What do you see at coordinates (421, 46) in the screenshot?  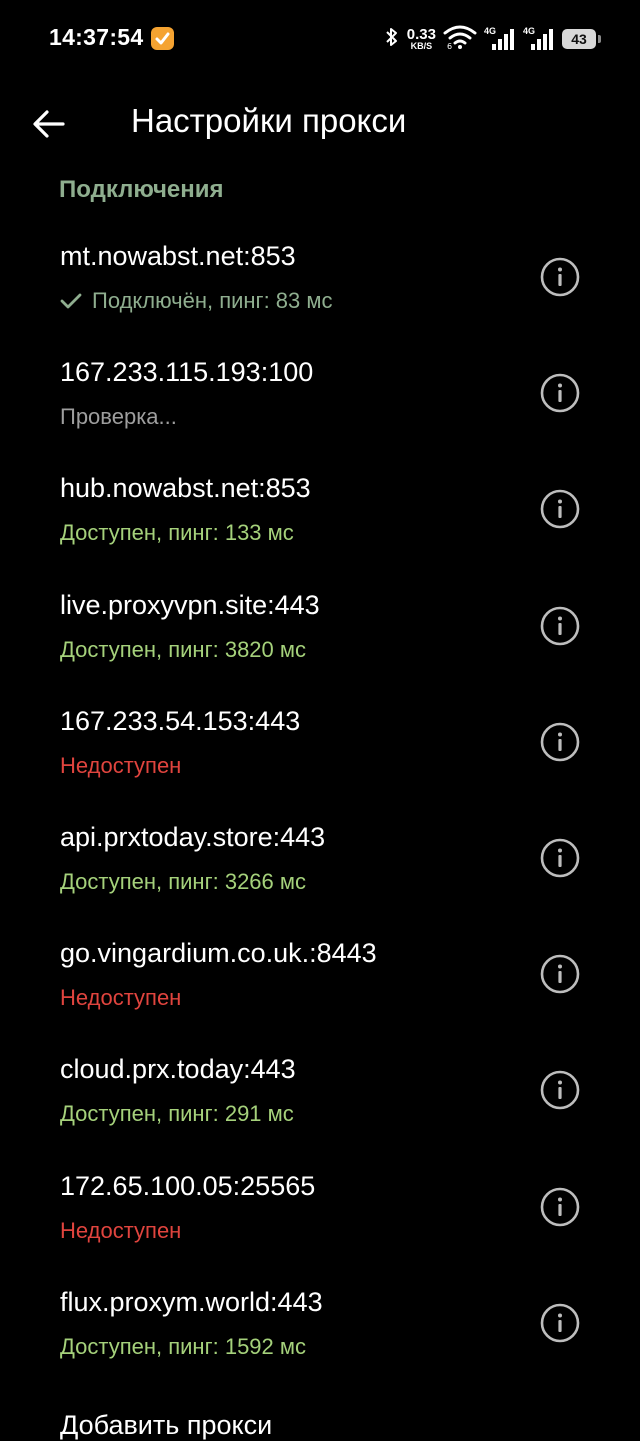 I see `network-speed-unit: KB/S` at bounding box center [421, 46].